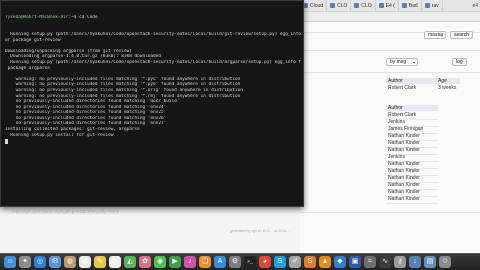  I want to click on dropbox-icon: ◆, so click(340, 262).